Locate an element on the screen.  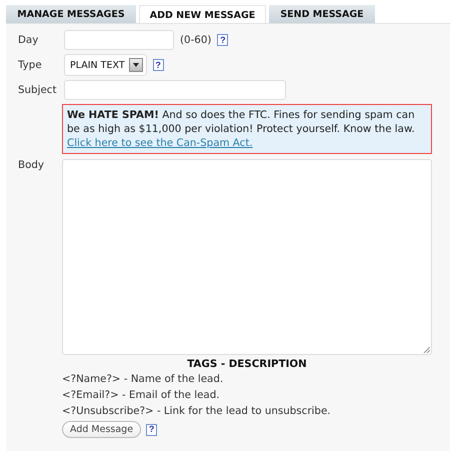
tab: MANAGE MESSAGES is located at coordinates (71, 14).